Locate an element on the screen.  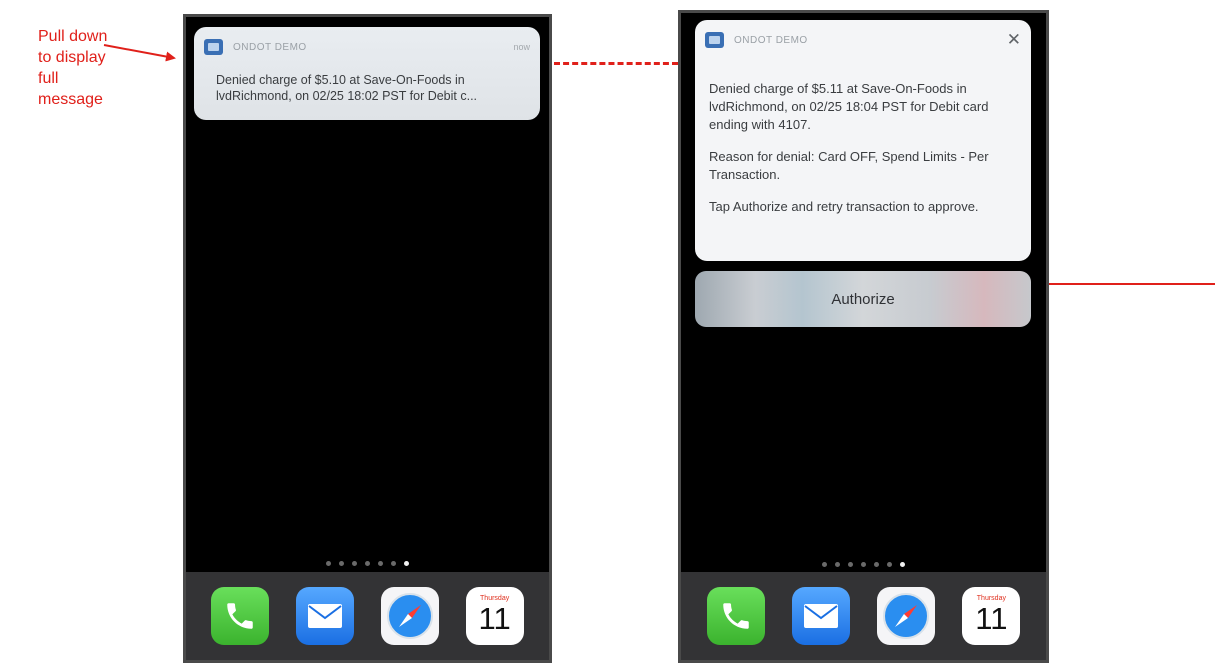
close-icon: ✕ is located at coordinates (1014, 39).